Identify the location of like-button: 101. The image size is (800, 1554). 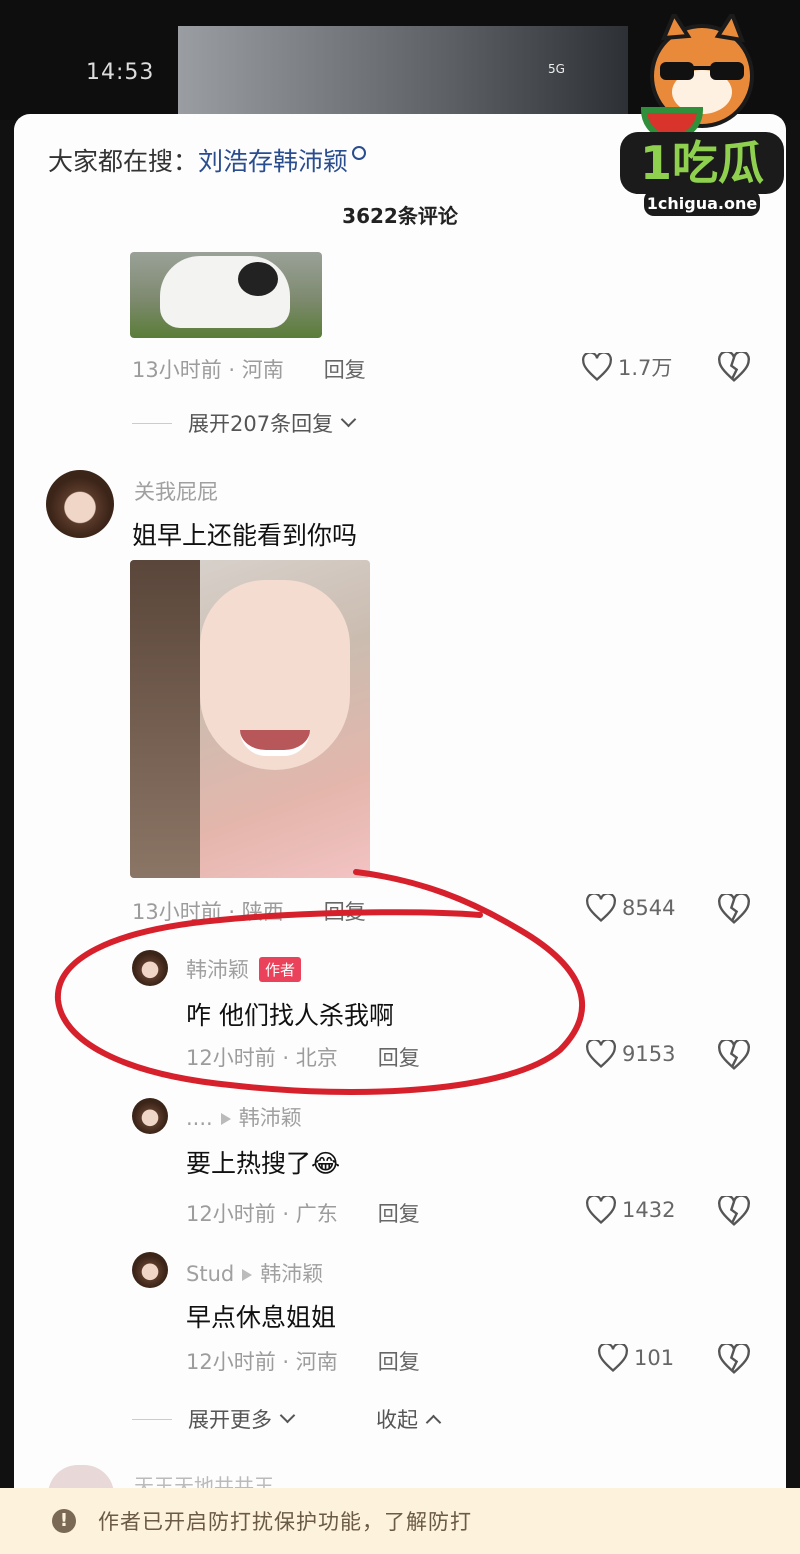
(636, 1358).